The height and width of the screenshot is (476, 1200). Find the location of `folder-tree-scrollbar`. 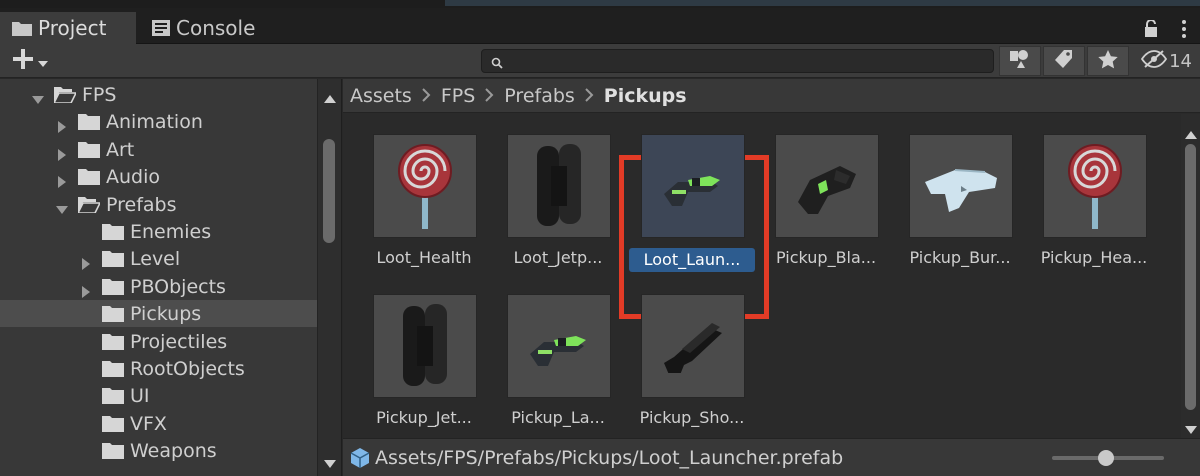

folder-tree-scrollbar is located at coordinates (330, 277).